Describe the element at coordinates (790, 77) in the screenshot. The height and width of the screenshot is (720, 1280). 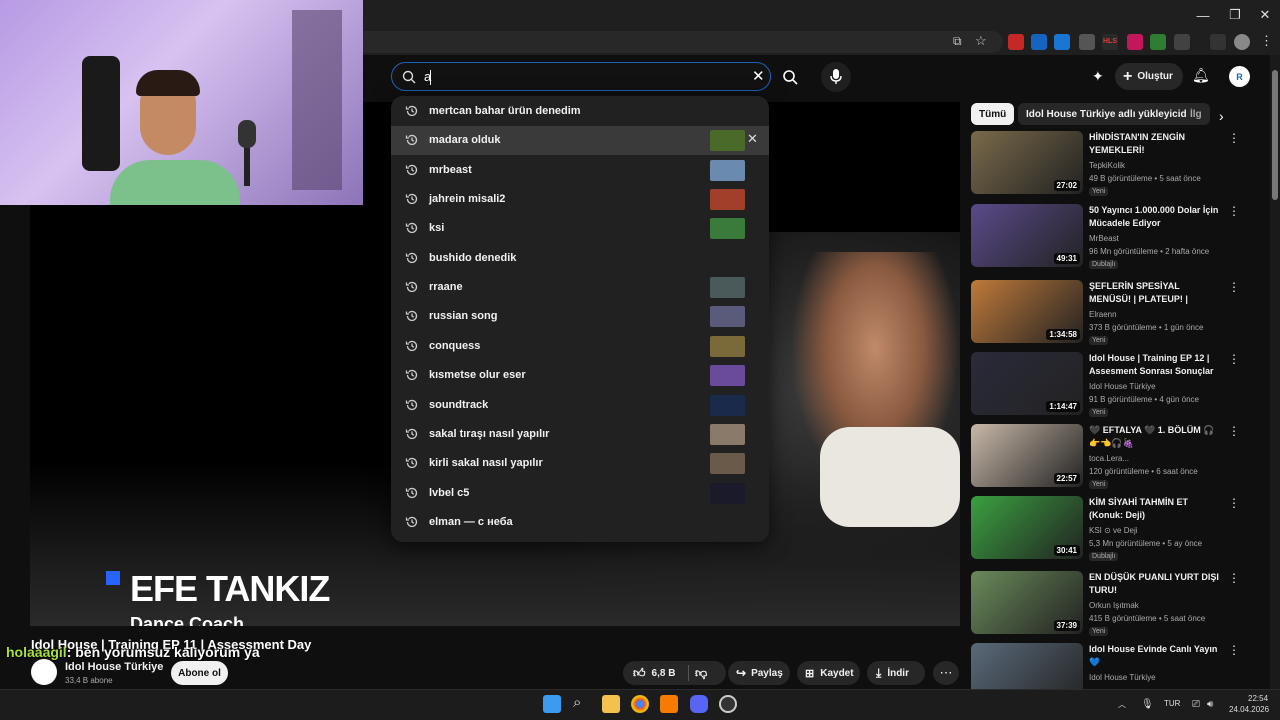
I see `search-button` at that location.